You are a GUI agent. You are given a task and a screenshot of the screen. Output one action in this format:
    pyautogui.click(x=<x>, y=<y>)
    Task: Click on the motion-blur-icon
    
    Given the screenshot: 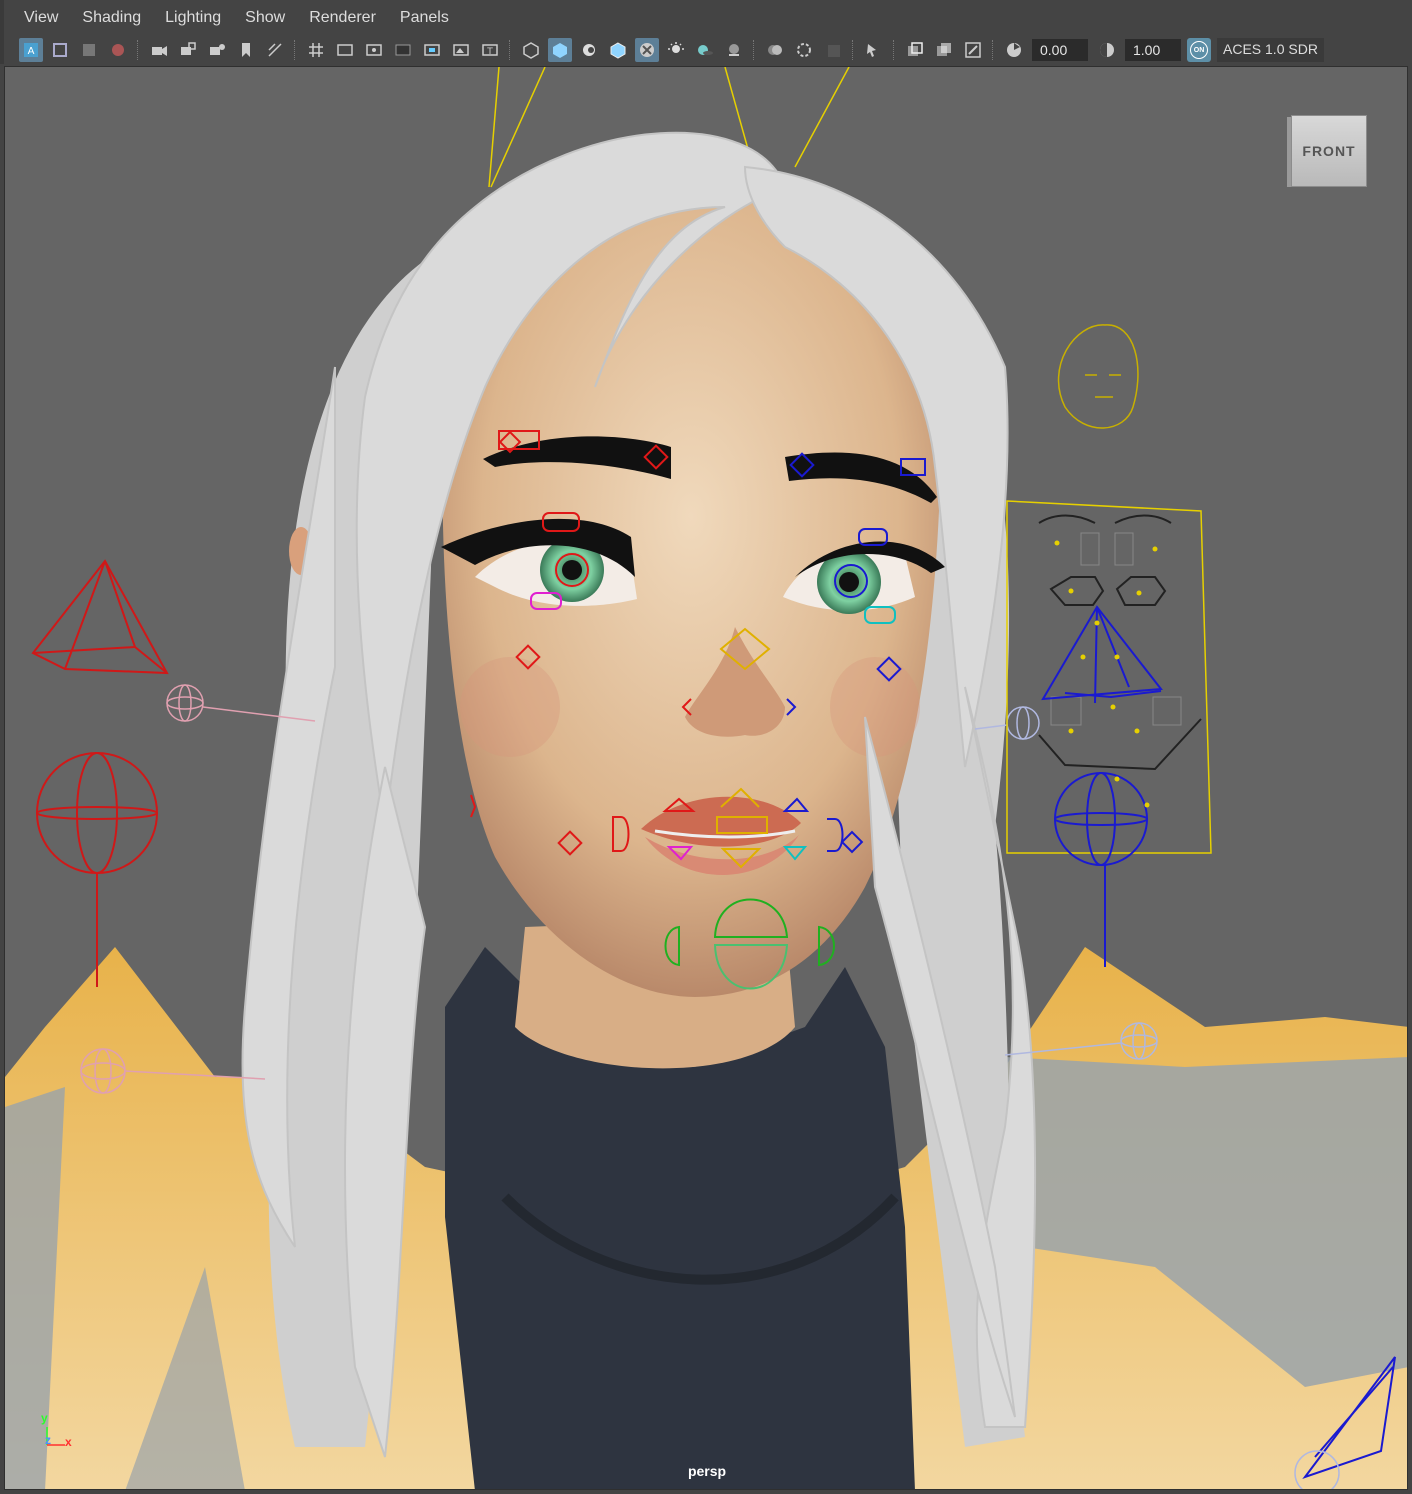 What is the action you would take?
    pyautogui.click(x=775, y=50)
    